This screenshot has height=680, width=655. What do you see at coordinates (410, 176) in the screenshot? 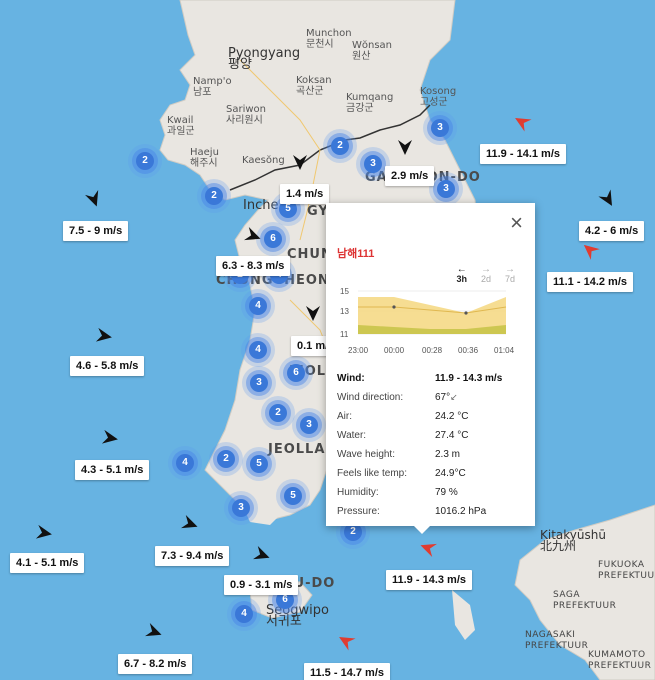
I see `wind-speed-label: 2.9 m/s` at bounding box center [410, 176].